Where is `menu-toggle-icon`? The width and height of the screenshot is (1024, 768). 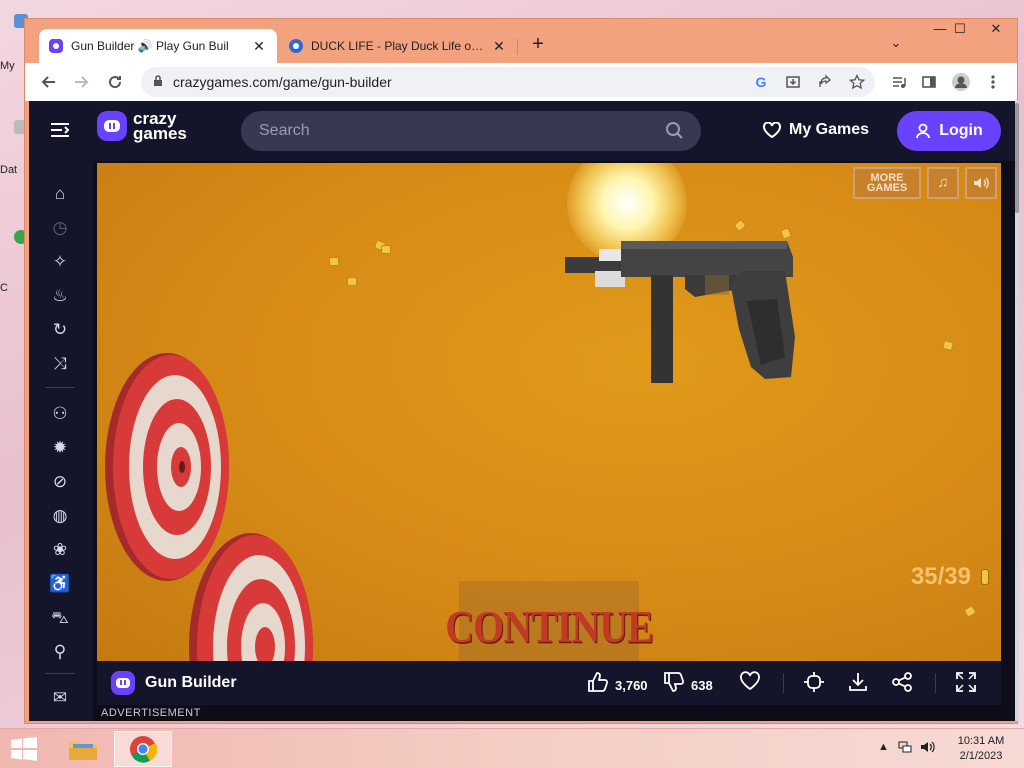
menu-toggle-icon is located at coordinates (60, 130).